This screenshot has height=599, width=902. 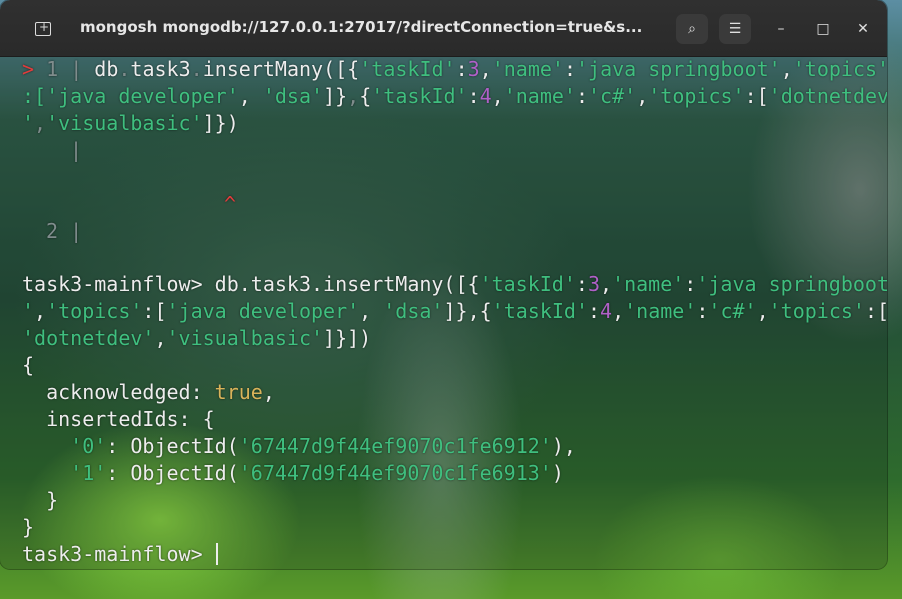 I want to click on minimize-icon: –, so click(x=781, y=29).